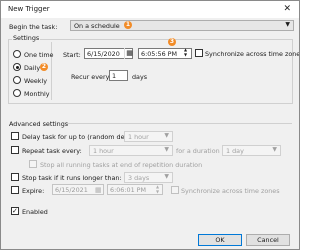  Describe the element at coordinates (29, 9) in the screenshot. I see `dialog-title: New Trigger` at that location.